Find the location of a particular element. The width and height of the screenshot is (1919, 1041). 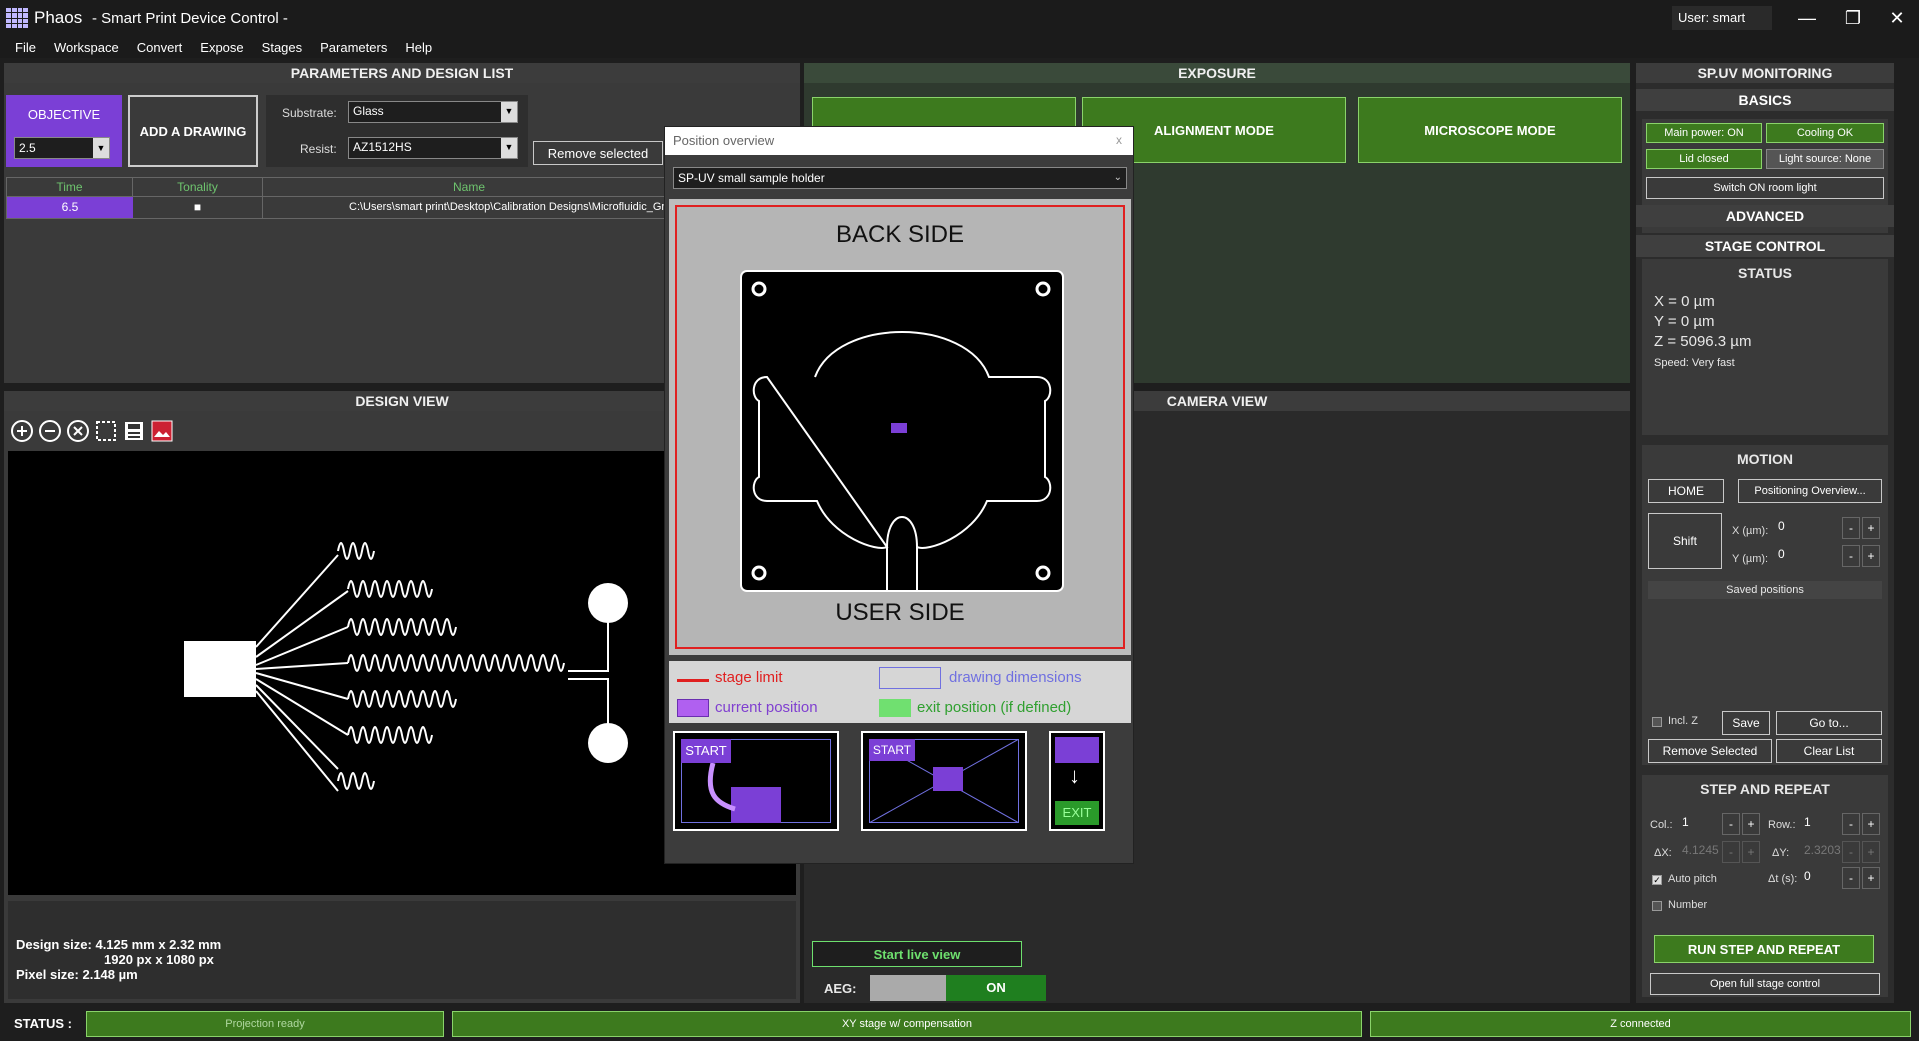

col-plus-button: + is located at coordinates (1751, 824).